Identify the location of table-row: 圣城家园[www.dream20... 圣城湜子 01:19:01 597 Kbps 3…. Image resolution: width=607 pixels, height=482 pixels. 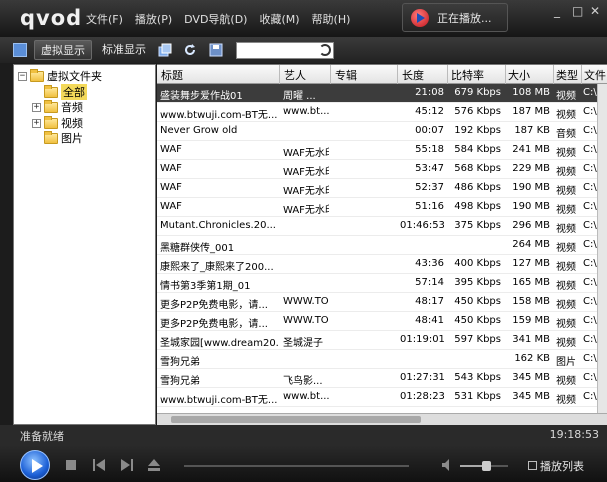
(377, 340).